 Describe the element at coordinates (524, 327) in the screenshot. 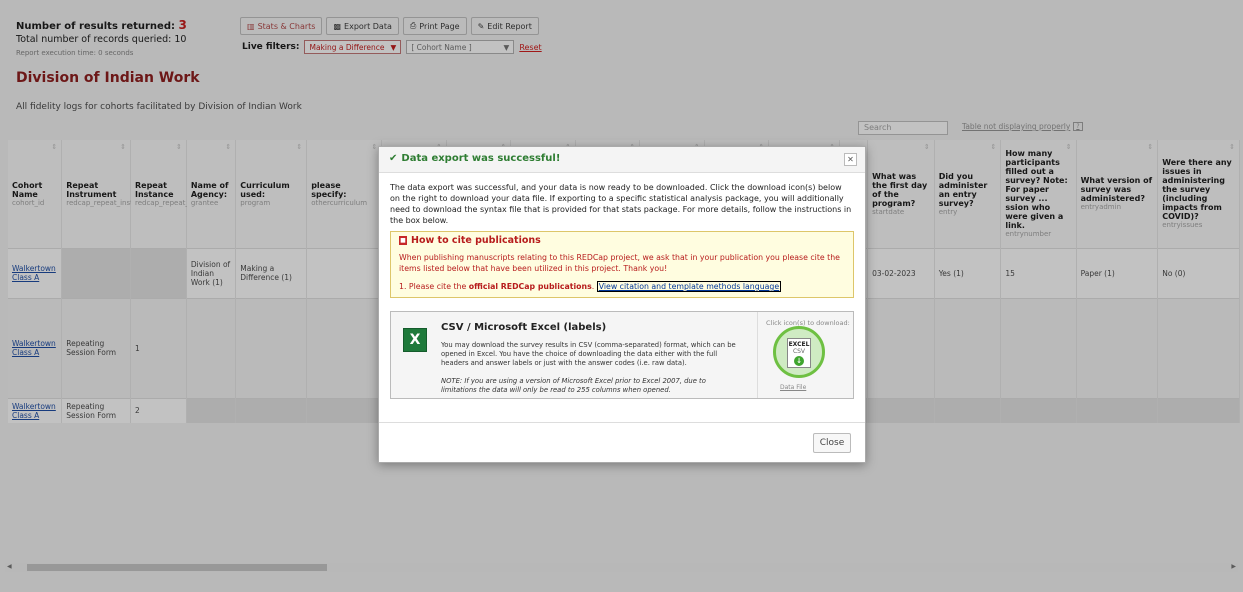

I see `csv-option-title: CSV / Microsoft Excel (labels)` at that location.